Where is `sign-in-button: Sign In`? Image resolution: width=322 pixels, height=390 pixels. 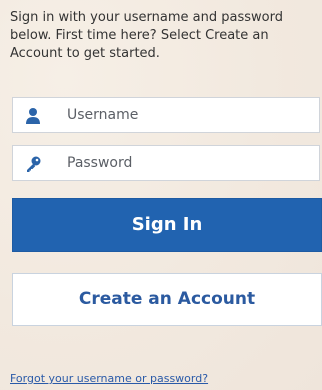 sign-in-button: Sign In is located at coordinates (167, 225).